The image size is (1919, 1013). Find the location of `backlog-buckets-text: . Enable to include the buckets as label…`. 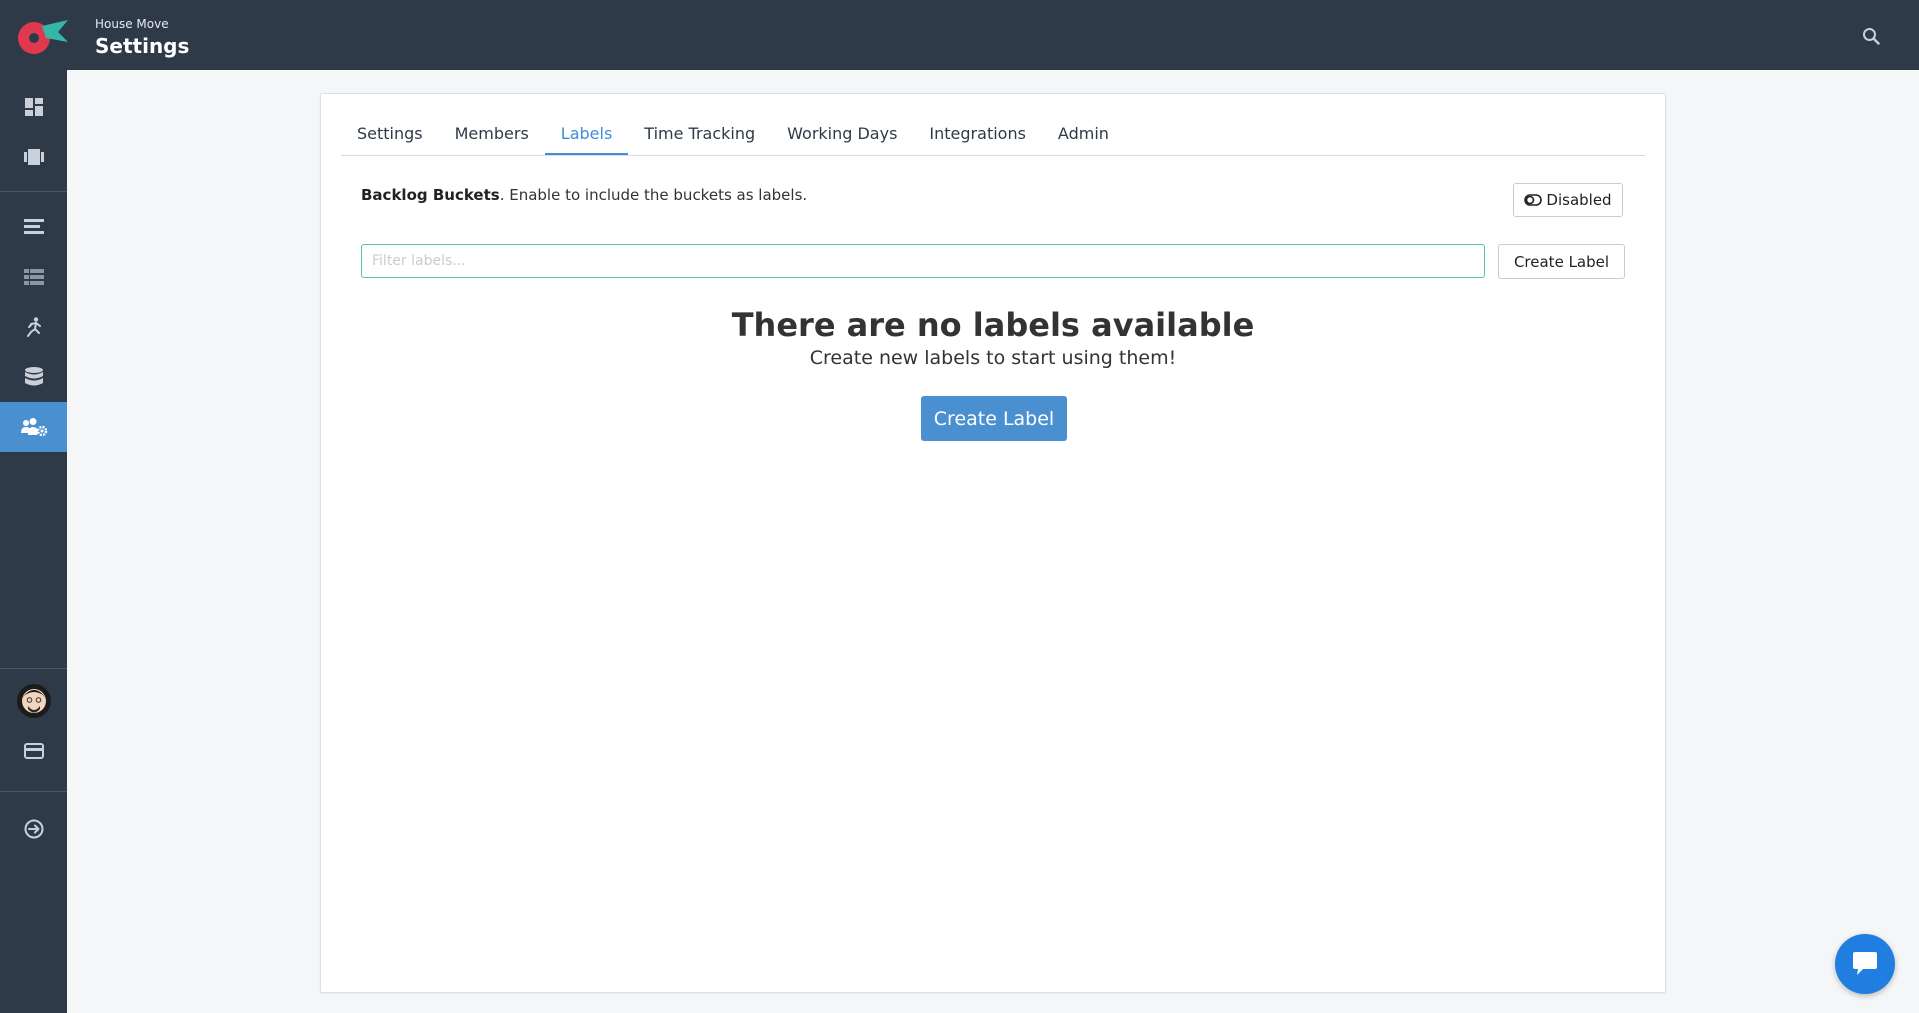

backlog-buckets-text: . Enable to include the buckets as label… is located at coordinates (653, 195).